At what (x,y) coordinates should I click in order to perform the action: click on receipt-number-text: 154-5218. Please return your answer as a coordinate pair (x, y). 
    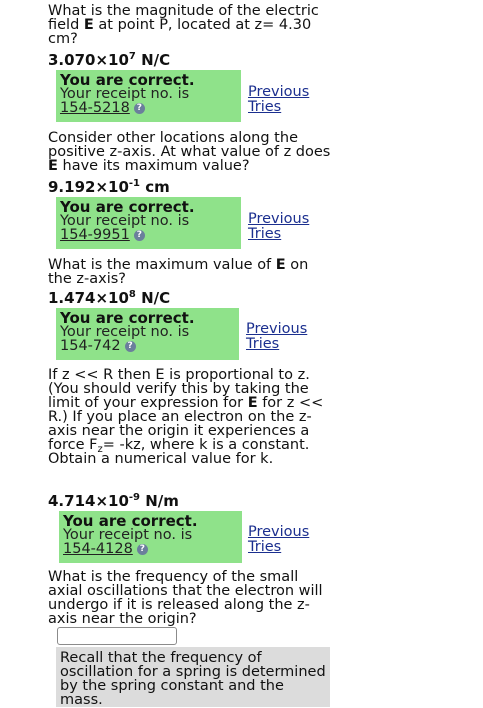
    Looking at the image, I should click on (95, 108).